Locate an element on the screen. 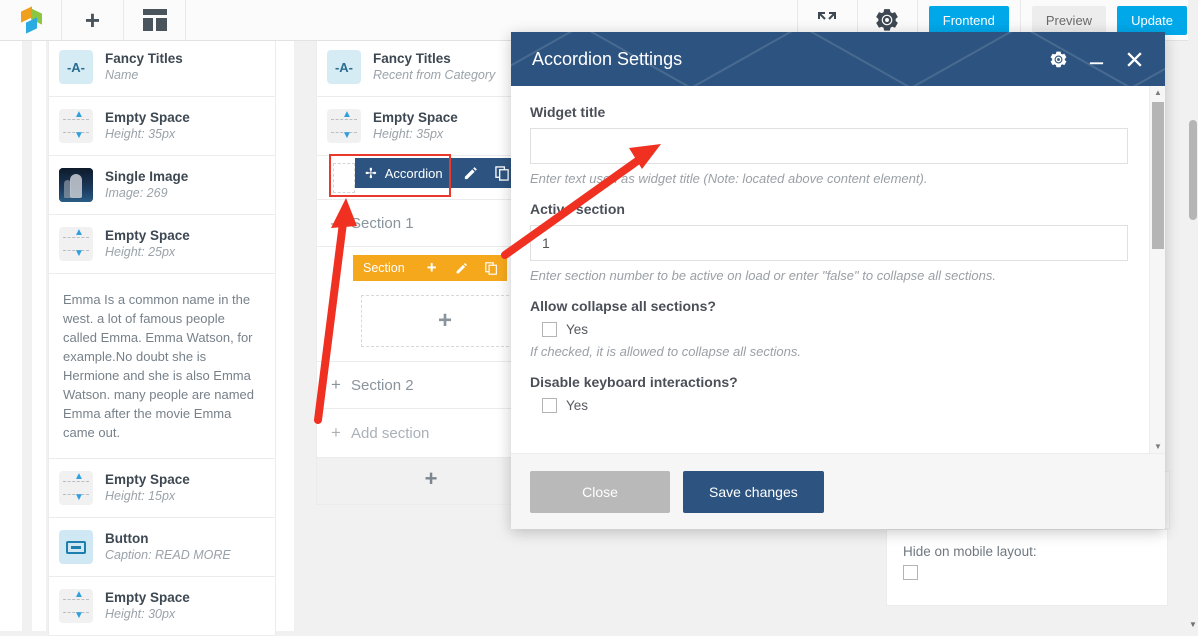 The height and width of the screenshot is (636, 1198). section-add-button: + is located at coordinates (432, 268).